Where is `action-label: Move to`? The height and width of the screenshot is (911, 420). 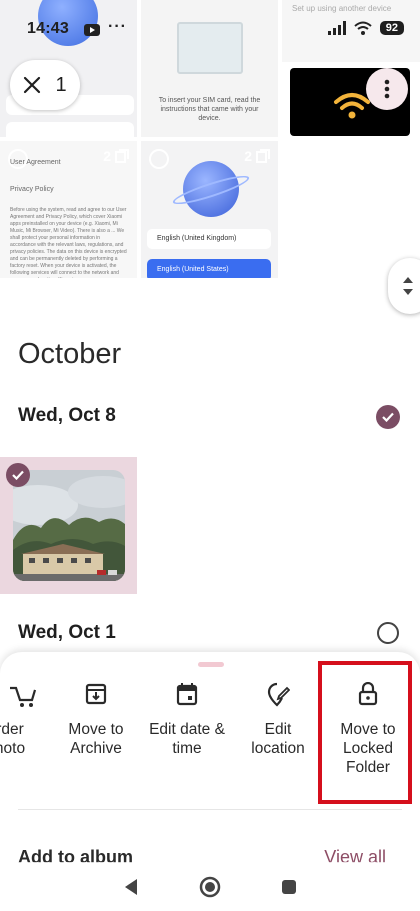
action-label: Move to is located at coordinates (96, 729).